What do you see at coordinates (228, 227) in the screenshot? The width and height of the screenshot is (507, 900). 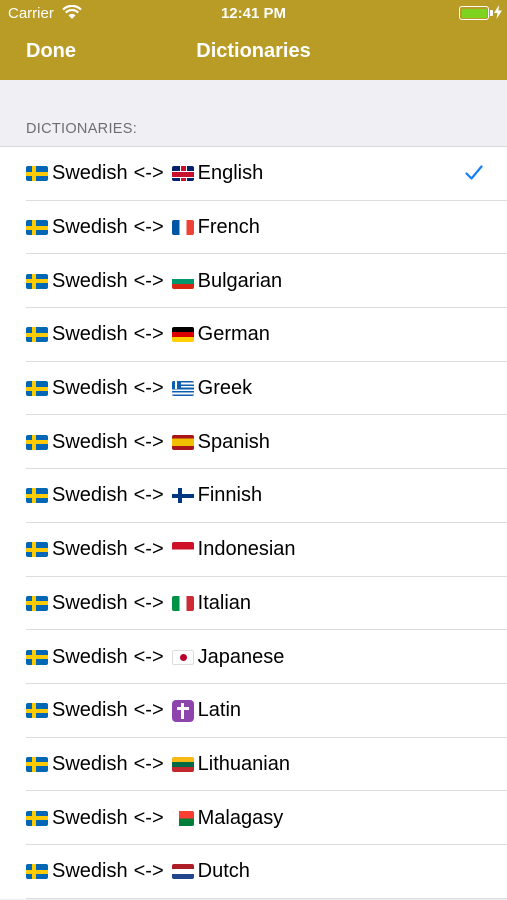 I see `target-language: French` at bounding box center [228, 227].